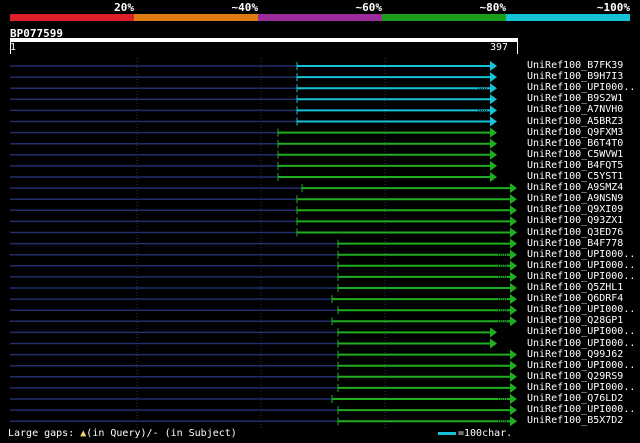 The width and height of the screenshot is (640, 443). Describe the element at coordinates (575, 376) in the screenshot. I see `hit-label: UniRef100_Q29RS9` at that location.